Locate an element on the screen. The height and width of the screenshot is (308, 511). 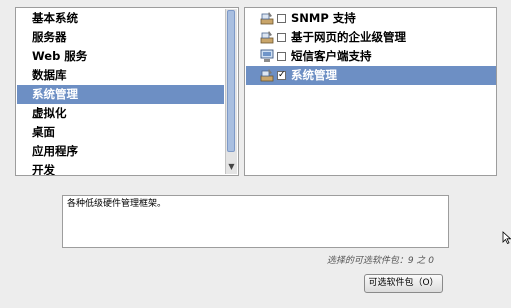
package-row-system-management: ✓ 系统管理 is located at coordinates (371, 75).